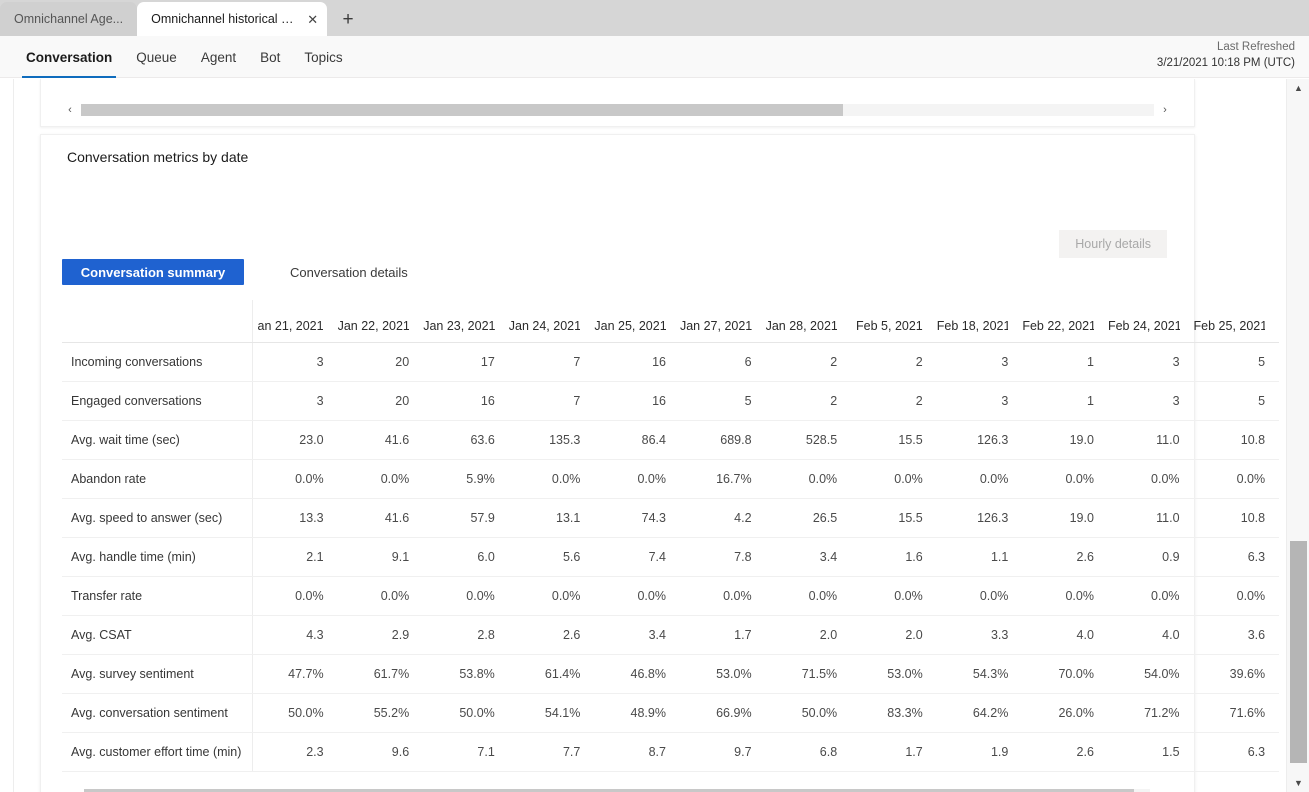 This screenshot has width=1309, height=792. Describe the element at coordinates (232, 19) in the screenshot. I see `browser-tab-active: Omnichannel historical an... ✕` at that location.